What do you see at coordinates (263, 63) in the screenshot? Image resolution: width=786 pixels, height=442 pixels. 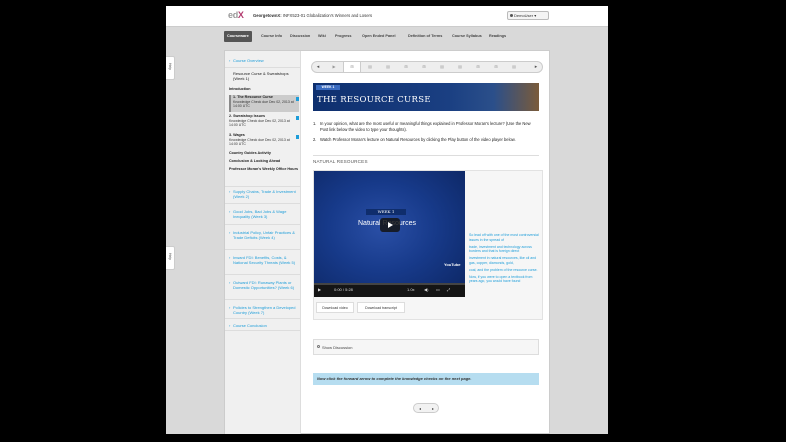 I see `sidebar-course-overview: › Course Overview` at bounding box center [263, 63].